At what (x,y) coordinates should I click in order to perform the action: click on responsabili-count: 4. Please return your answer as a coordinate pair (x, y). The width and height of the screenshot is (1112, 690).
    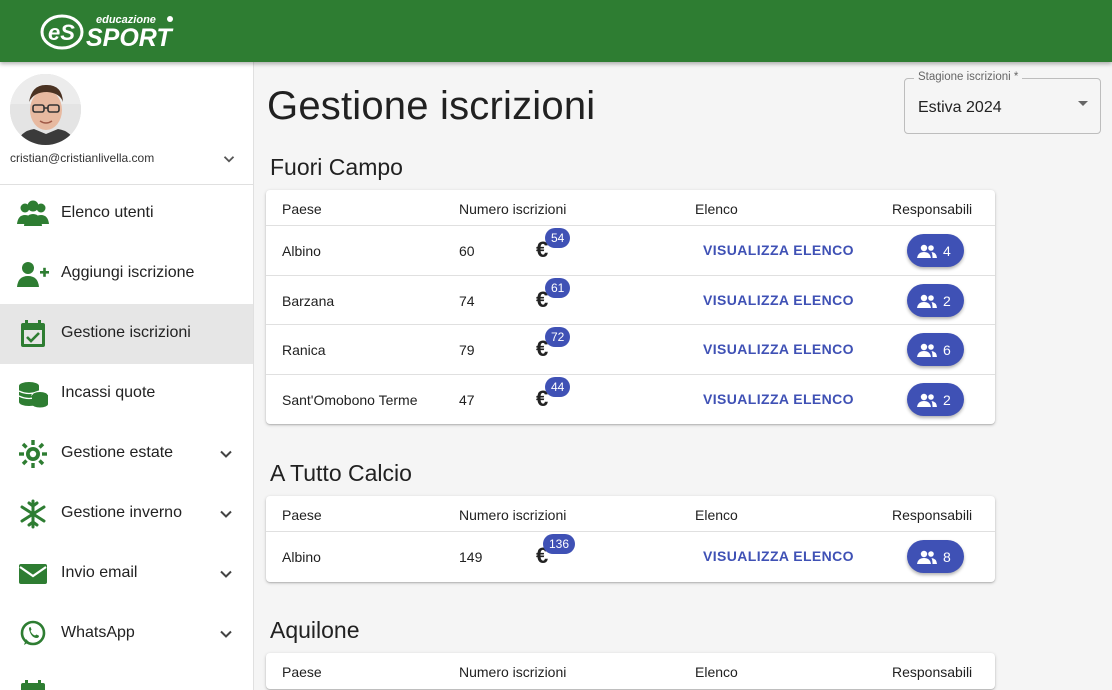
    Looking at the image, I should click on (947, 251).